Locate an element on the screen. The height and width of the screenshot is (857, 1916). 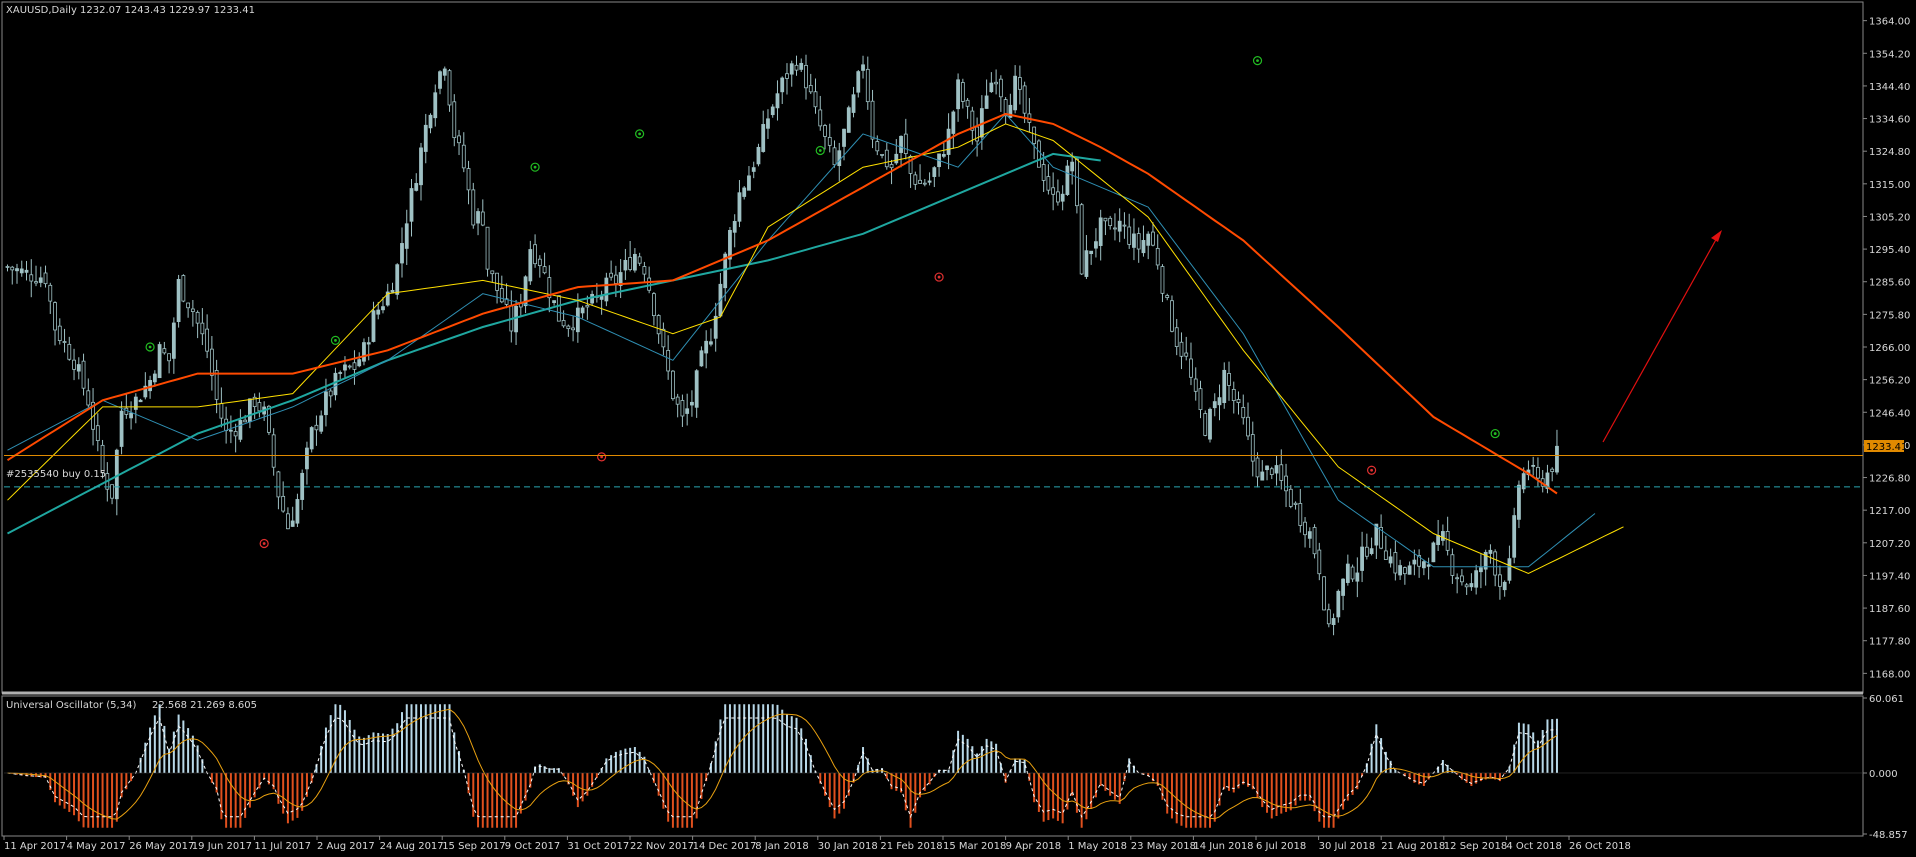
time-tick-label: 30 Jan 2018 is located at coordinates (848, 846).